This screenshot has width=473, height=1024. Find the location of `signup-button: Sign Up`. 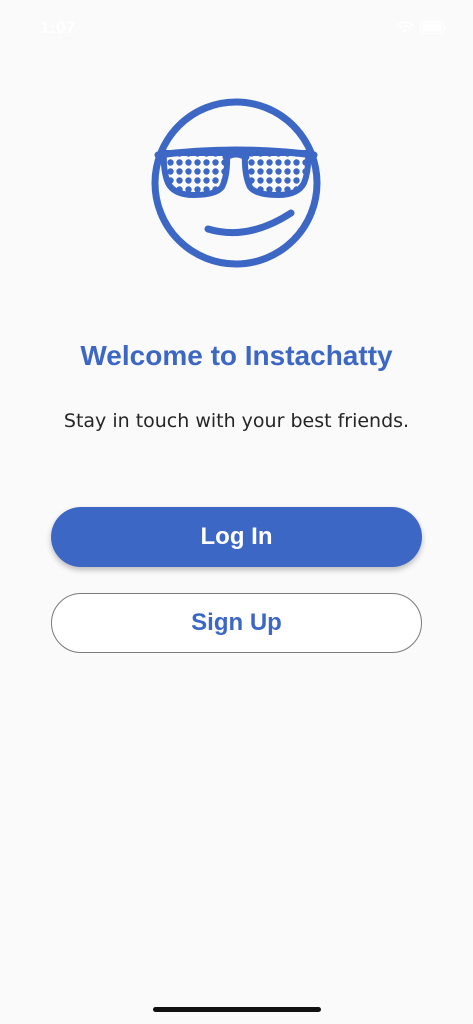

signup-button: Sign Up is located at coordinates (236, 623).